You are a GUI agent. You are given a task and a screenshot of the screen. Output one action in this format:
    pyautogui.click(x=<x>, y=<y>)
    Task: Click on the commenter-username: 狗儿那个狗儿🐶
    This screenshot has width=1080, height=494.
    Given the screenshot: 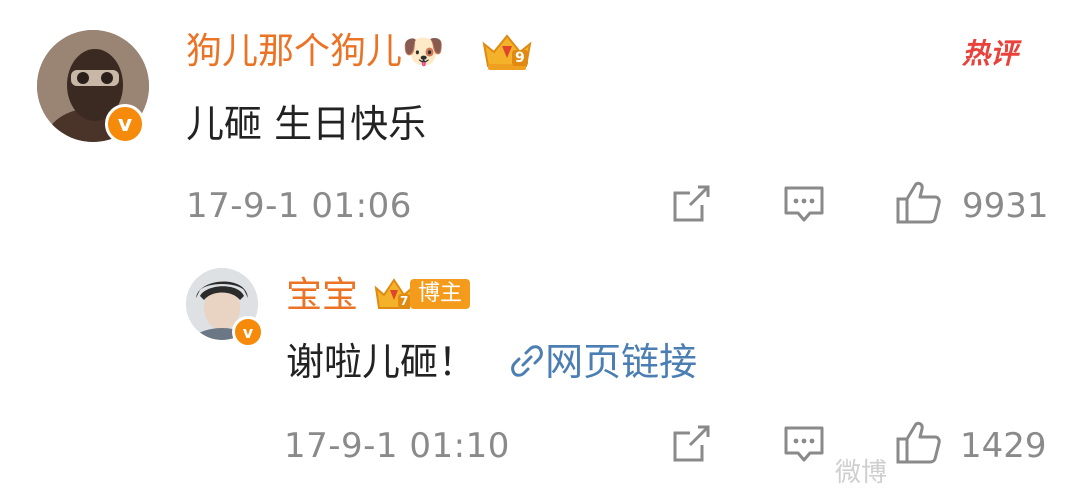 What is the action you would take?
    pyautogui.click(x=315, y=52)
    